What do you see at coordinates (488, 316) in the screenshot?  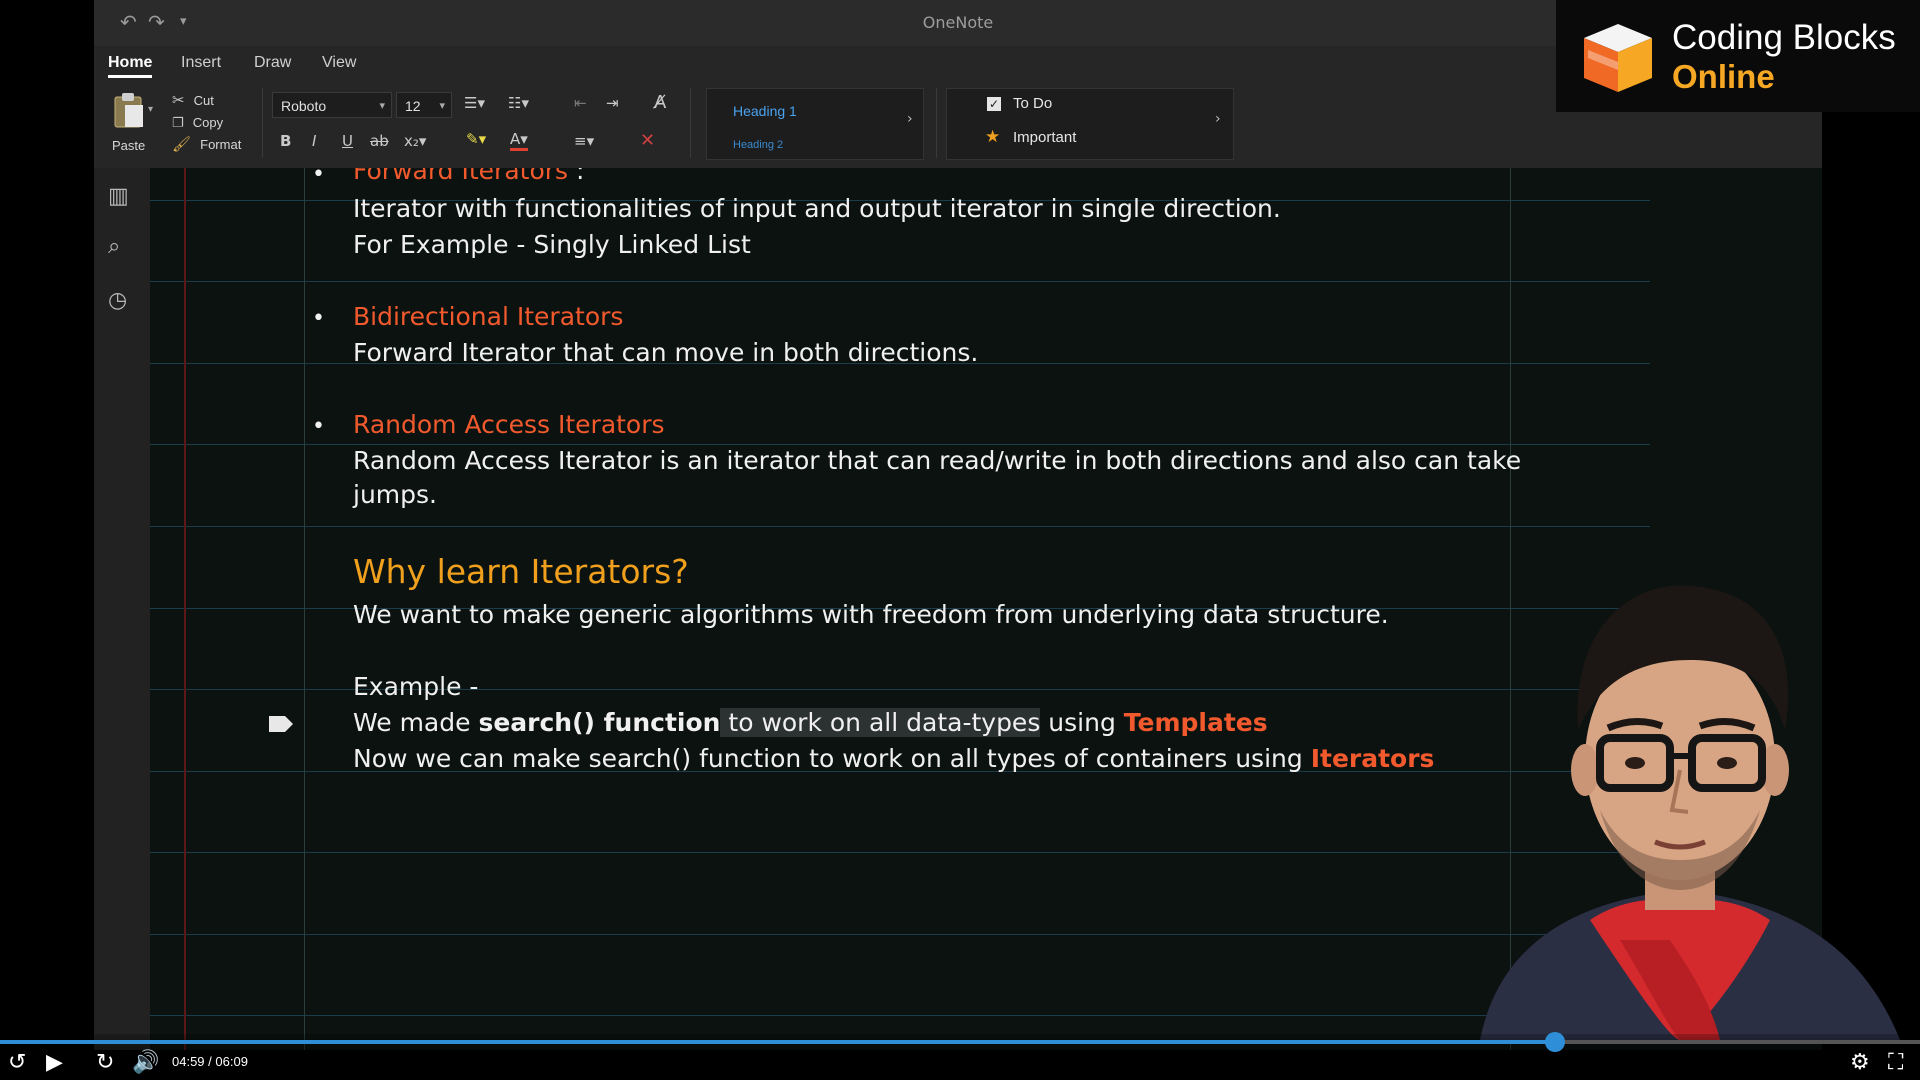 I see `list-item-title: Bidirectional Iterators` at bounding box center [488, 316].